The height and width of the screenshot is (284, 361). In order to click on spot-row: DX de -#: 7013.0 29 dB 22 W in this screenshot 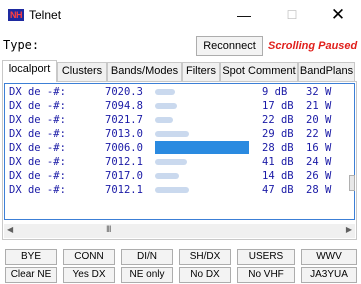, I will do `click(170, 134)`.